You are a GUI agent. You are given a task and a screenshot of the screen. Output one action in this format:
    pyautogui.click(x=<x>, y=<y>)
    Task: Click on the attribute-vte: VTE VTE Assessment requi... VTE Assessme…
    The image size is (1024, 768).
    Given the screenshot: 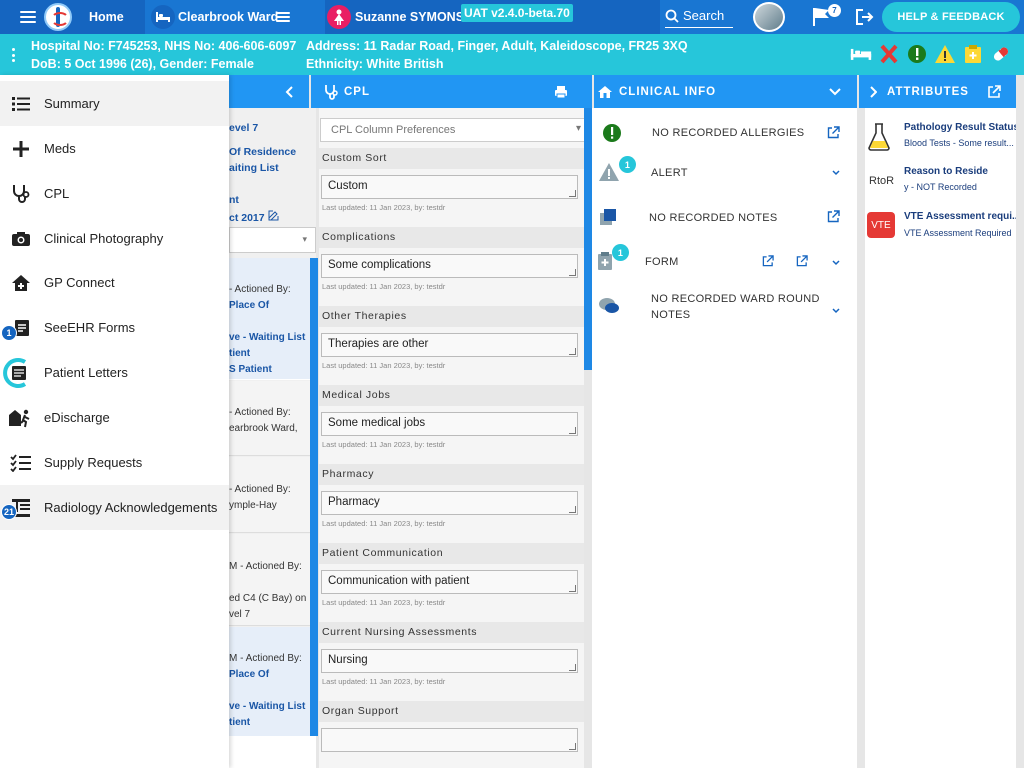 What is the action you would take?
    pyautogui.click(x=940, y=228)
    